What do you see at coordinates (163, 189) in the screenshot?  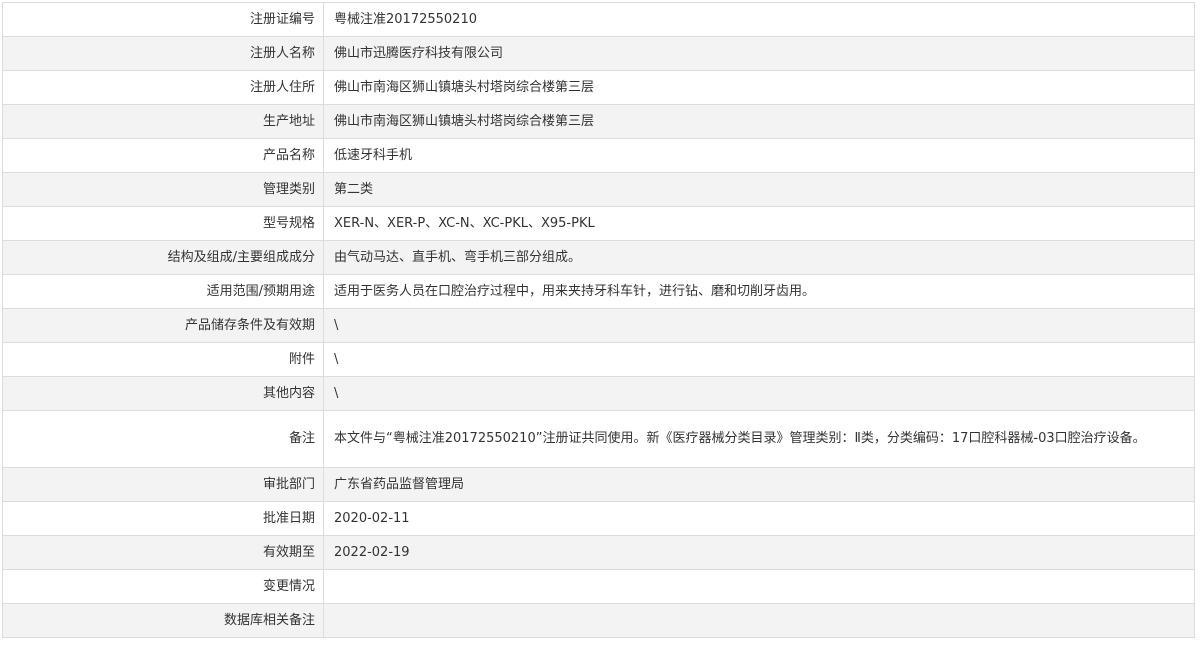 I see `management-class-label: 管理类别` at bounding box center [163, 189].